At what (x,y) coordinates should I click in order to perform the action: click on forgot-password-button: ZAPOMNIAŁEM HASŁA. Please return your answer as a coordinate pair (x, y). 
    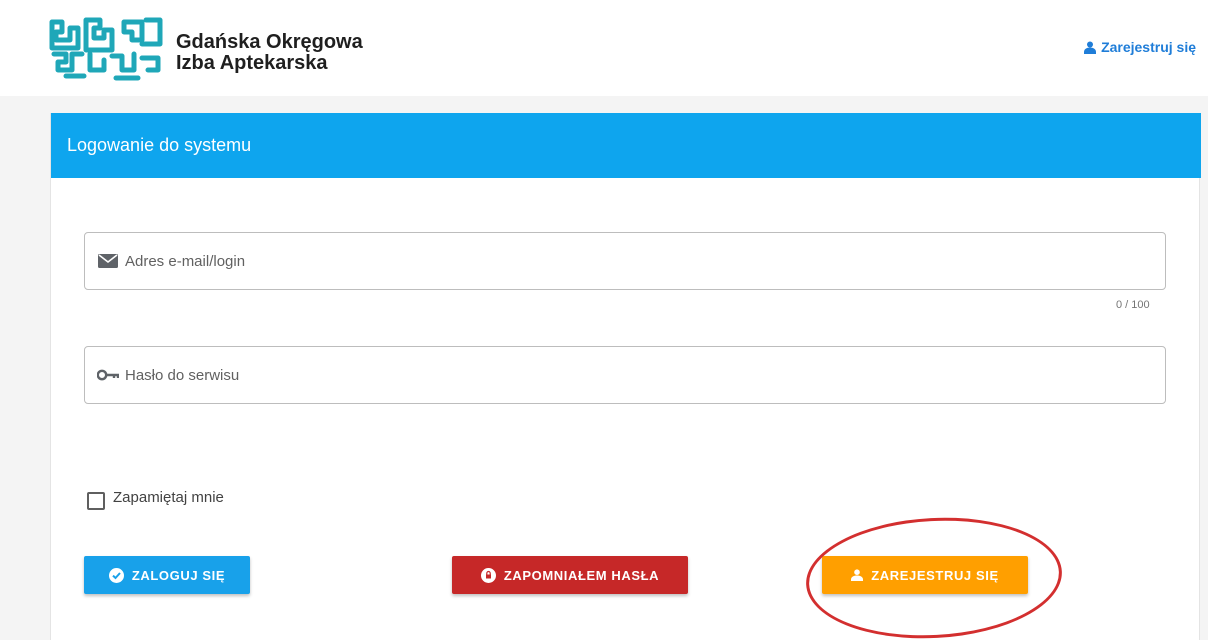
    Looking at the image, I should click on (570, 575).